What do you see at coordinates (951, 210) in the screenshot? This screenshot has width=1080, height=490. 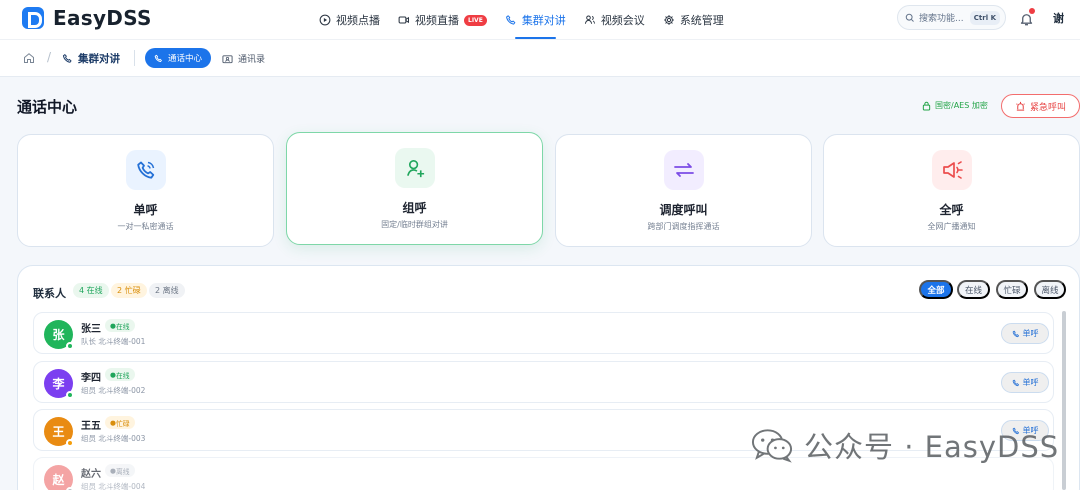 I see `card-title: 全呼` at bounding box center [951, 210].